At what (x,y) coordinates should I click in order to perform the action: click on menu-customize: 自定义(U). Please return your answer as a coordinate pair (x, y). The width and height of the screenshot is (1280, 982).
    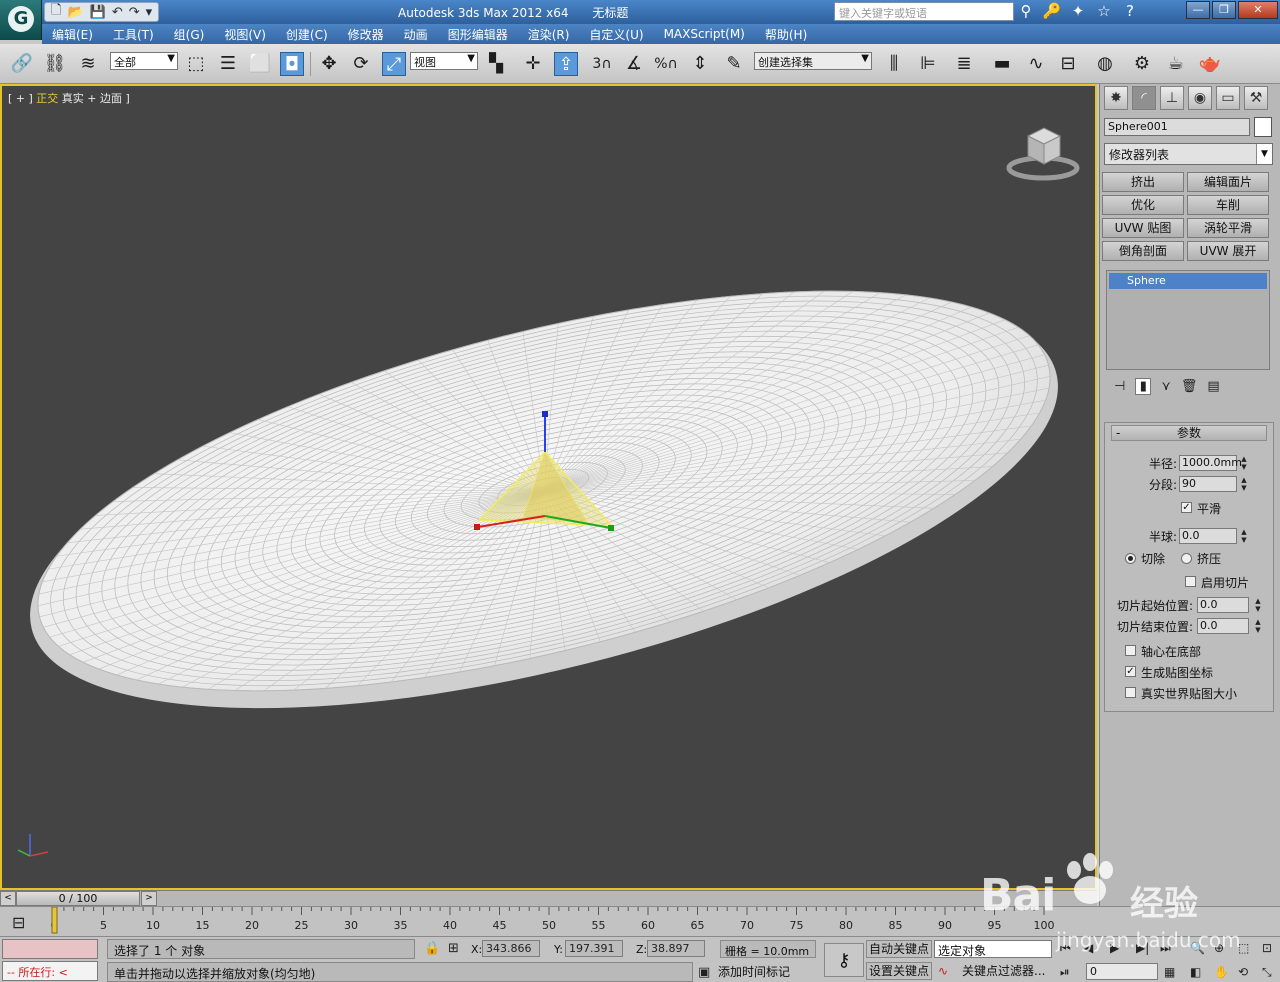
    Looking at the image, I should click on (616, 34).